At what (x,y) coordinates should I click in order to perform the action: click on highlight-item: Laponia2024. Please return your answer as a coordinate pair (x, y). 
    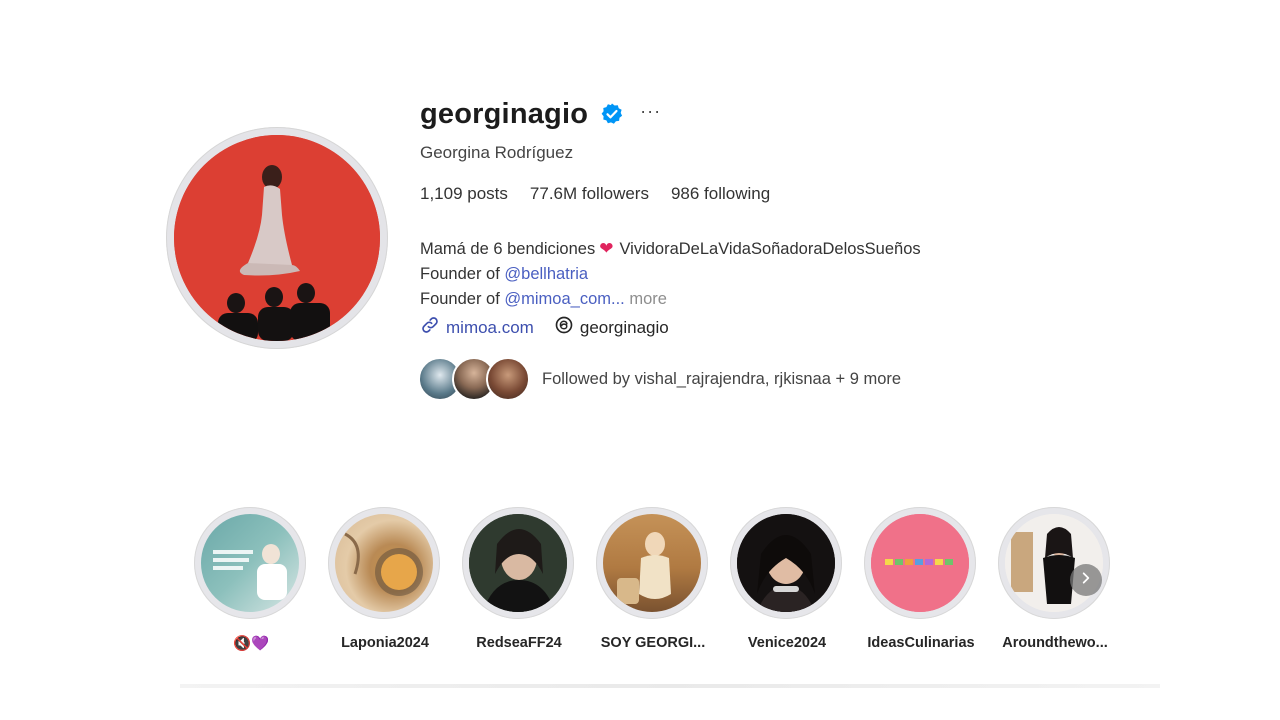
    Looking at the image, I should click on (385, 579).